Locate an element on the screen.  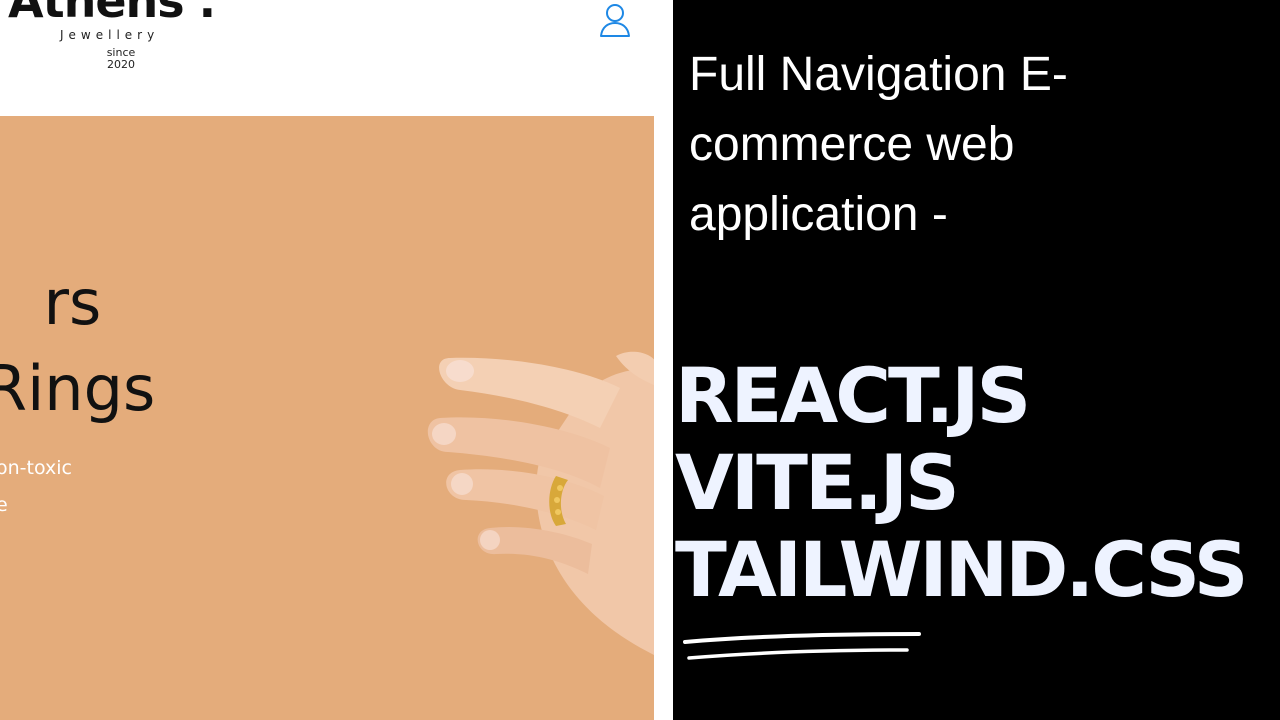
user-outline-icon is located at coordinates (615, 20).